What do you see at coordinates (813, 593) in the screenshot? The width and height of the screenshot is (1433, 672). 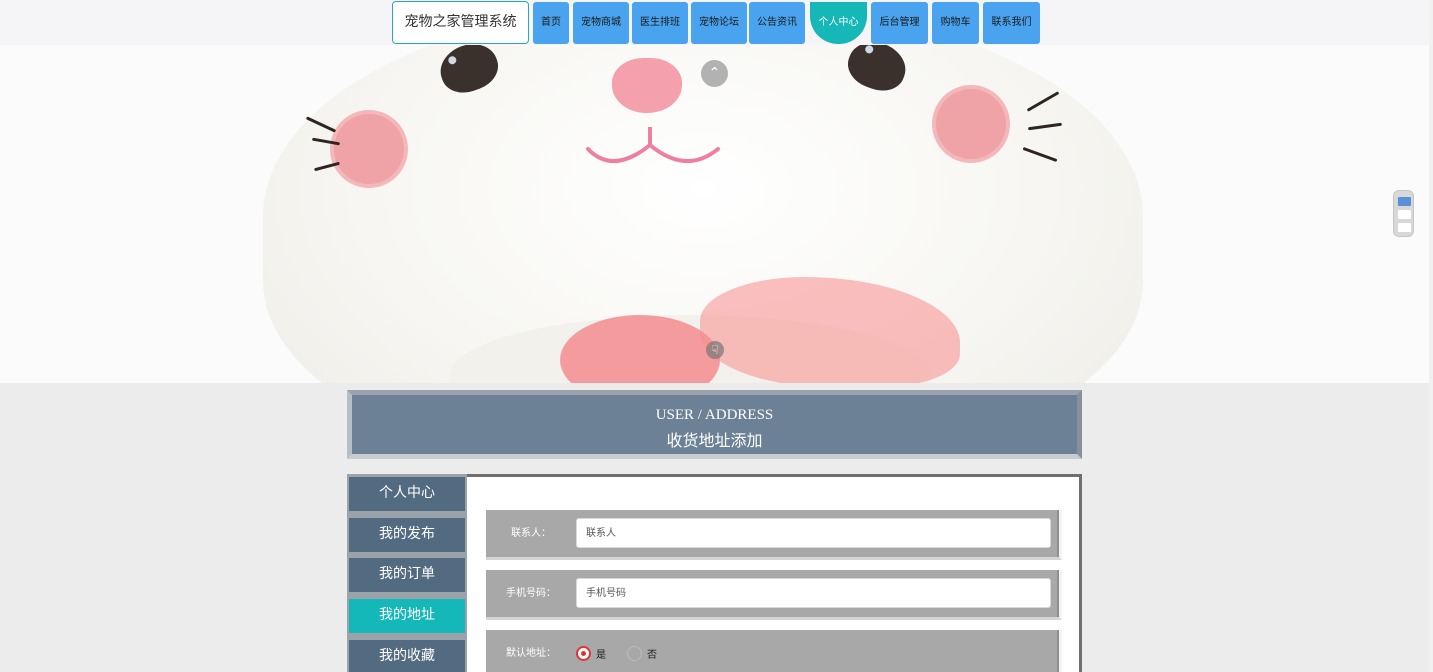 I see `phone-input` at bounding box center [813, 593].